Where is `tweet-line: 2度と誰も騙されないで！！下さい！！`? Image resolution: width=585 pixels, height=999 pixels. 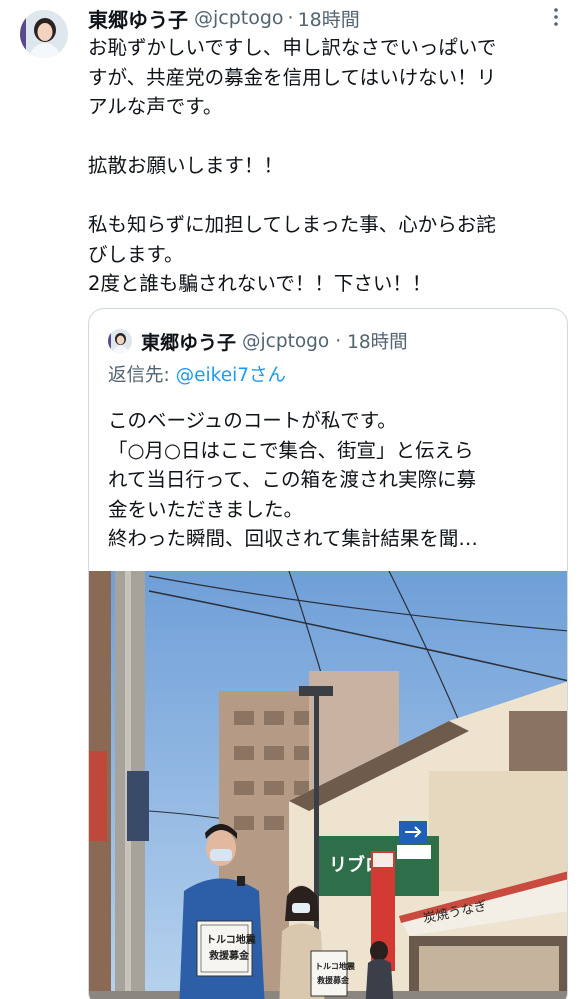
tweet-line: 2度と誰も騙されないで！！下さい！！ is located at coordinates (260, 283).